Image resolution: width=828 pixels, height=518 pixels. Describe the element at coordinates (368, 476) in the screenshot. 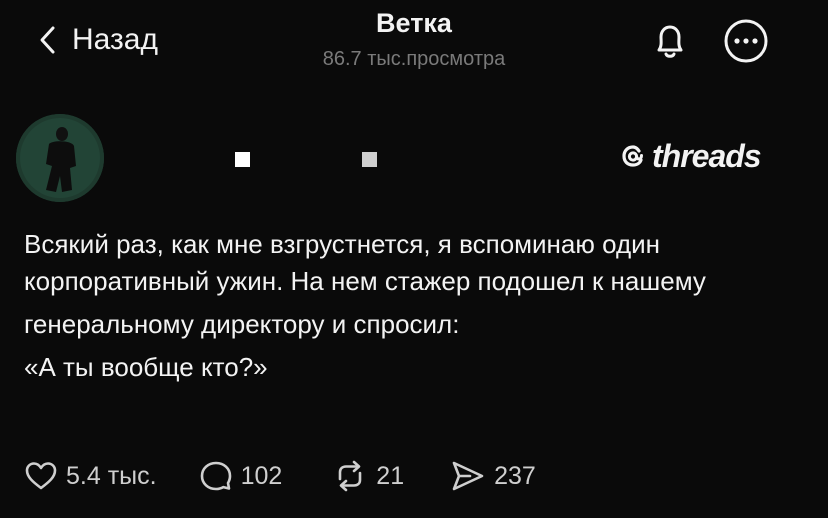

I see `repost-button: 21` at that location.